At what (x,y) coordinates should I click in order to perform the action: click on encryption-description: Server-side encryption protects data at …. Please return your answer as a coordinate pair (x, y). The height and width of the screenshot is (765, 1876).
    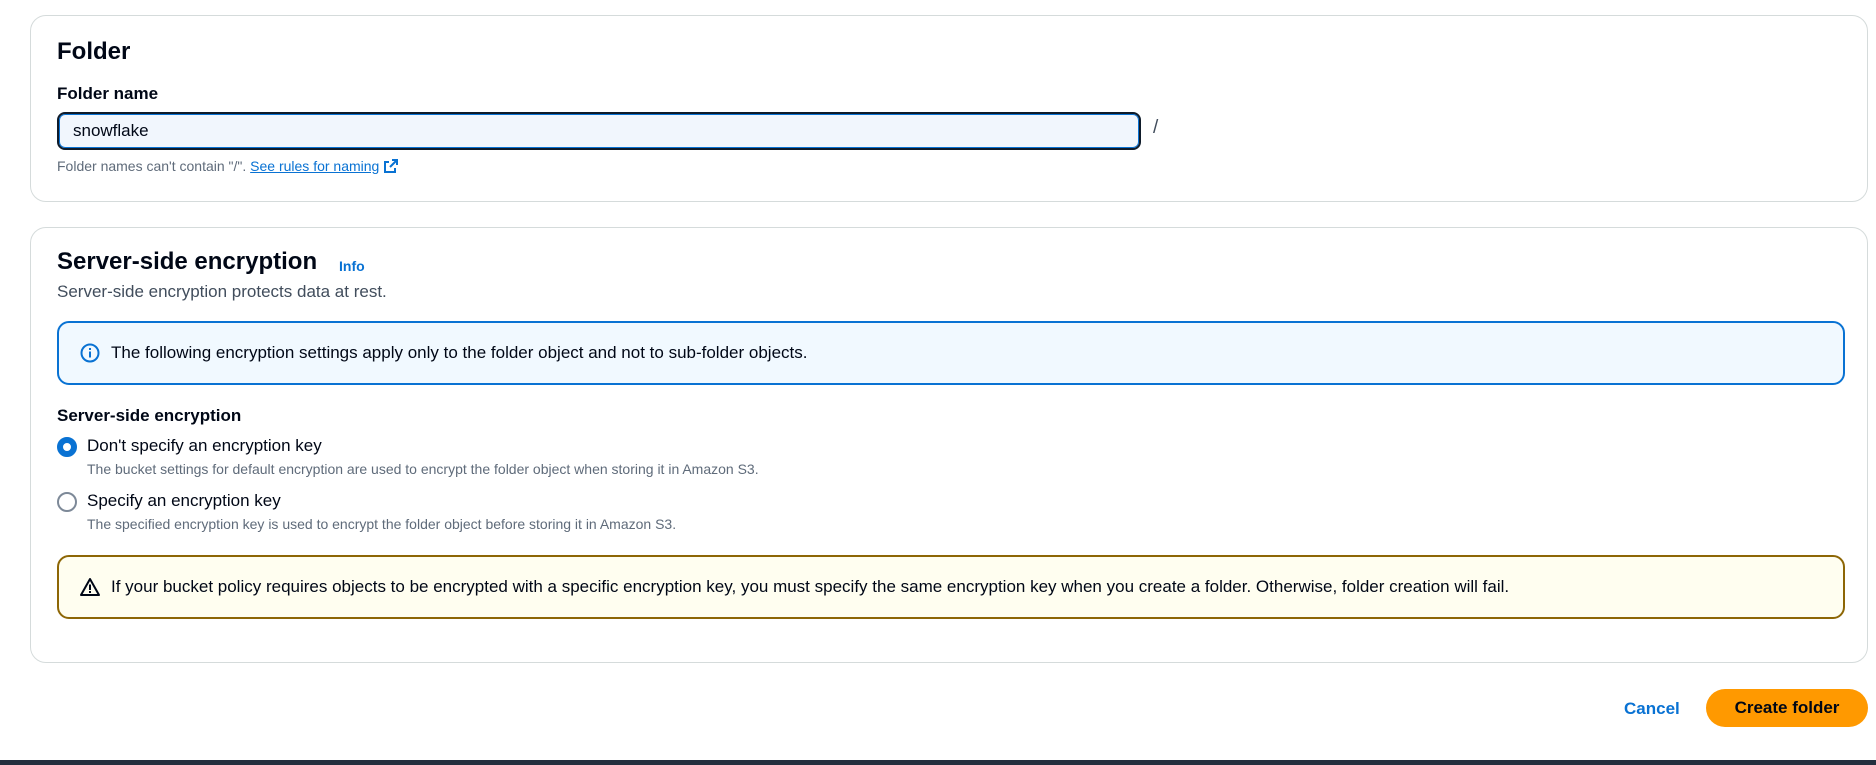
    Looking at the image, I should click on (222, 291).